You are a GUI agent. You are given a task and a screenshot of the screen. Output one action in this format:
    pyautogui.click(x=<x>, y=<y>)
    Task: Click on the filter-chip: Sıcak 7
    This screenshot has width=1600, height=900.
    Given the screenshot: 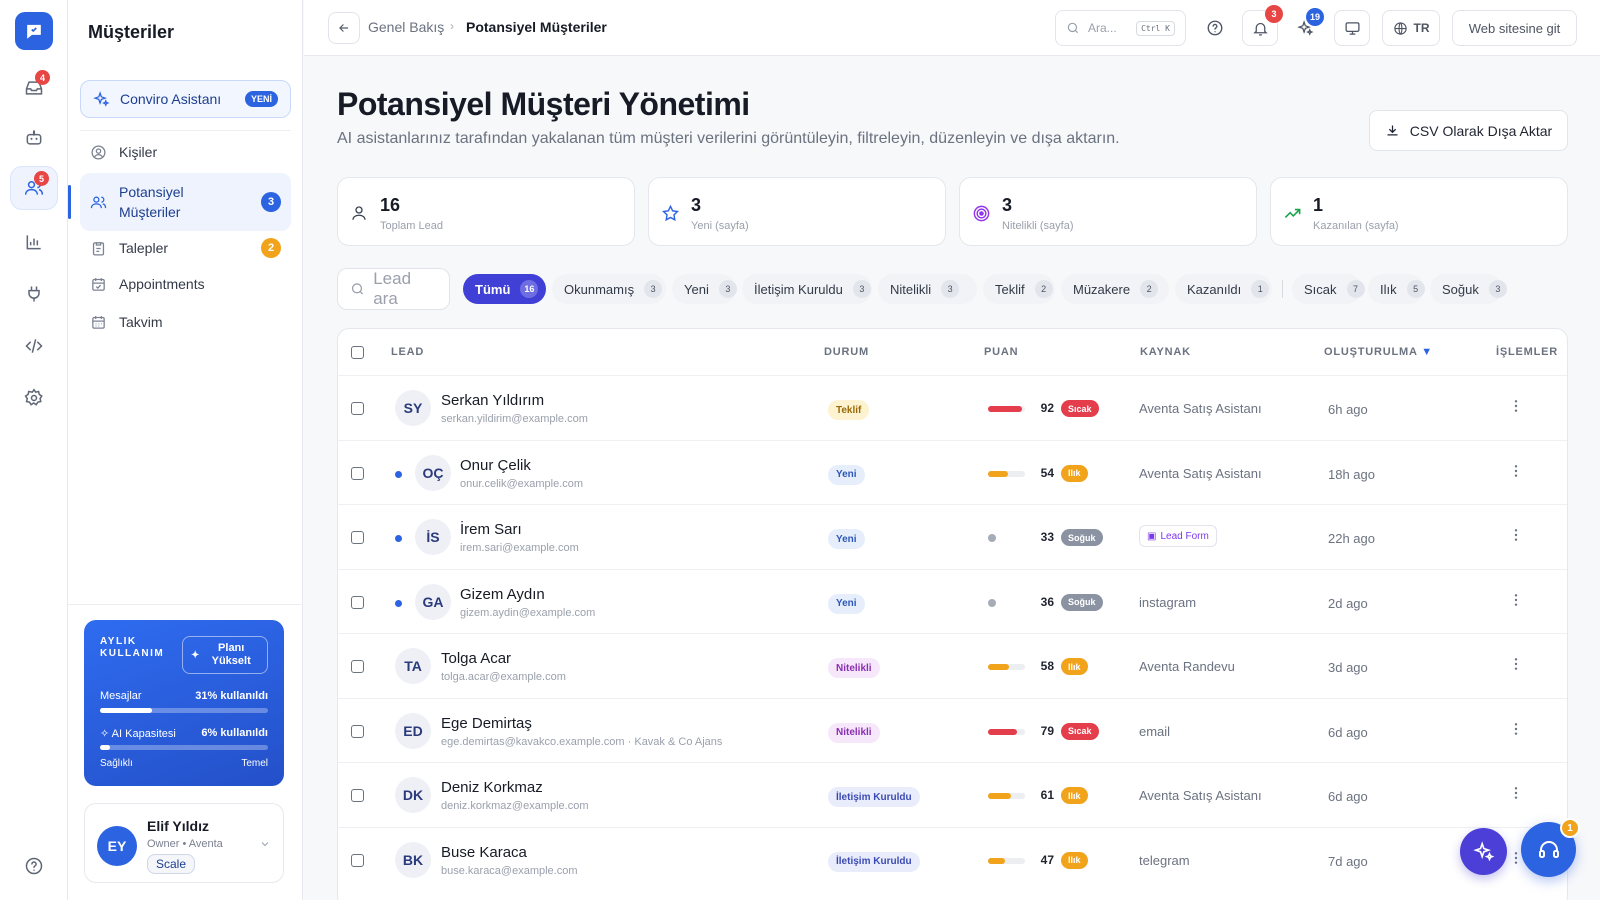 What is the action you would take?
    pyautogui.click(x=1328, y=289)
    